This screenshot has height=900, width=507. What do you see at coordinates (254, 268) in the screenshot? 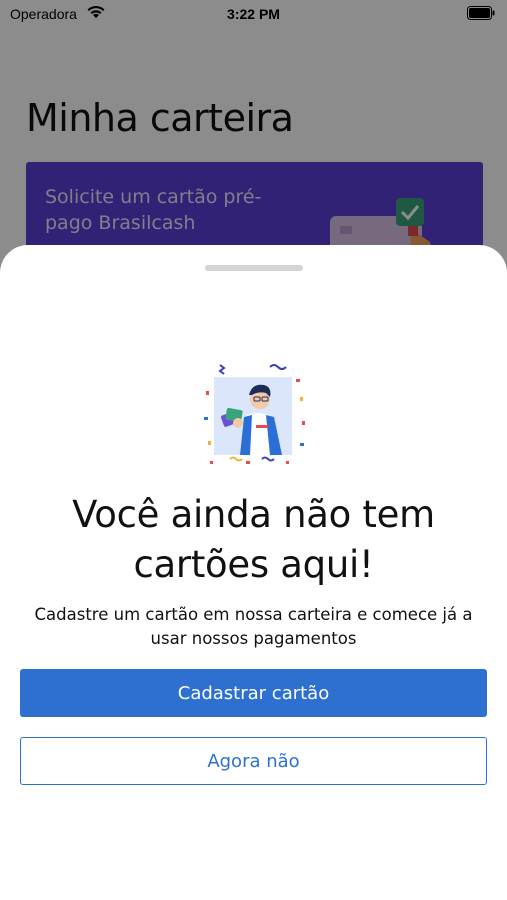
I see `sheet-grabber` at bounding box center [254, 268].